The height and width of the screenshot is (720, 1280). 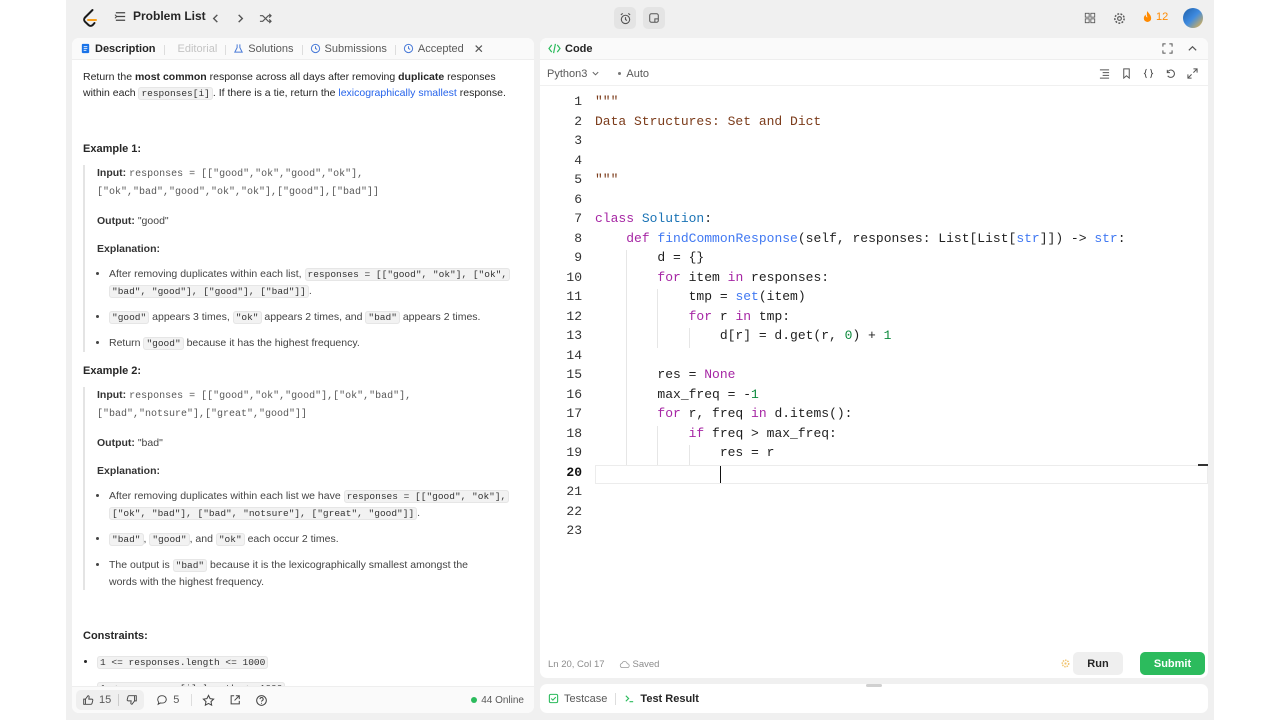 I want to click on layout-button, so click(x=1090, y=18).